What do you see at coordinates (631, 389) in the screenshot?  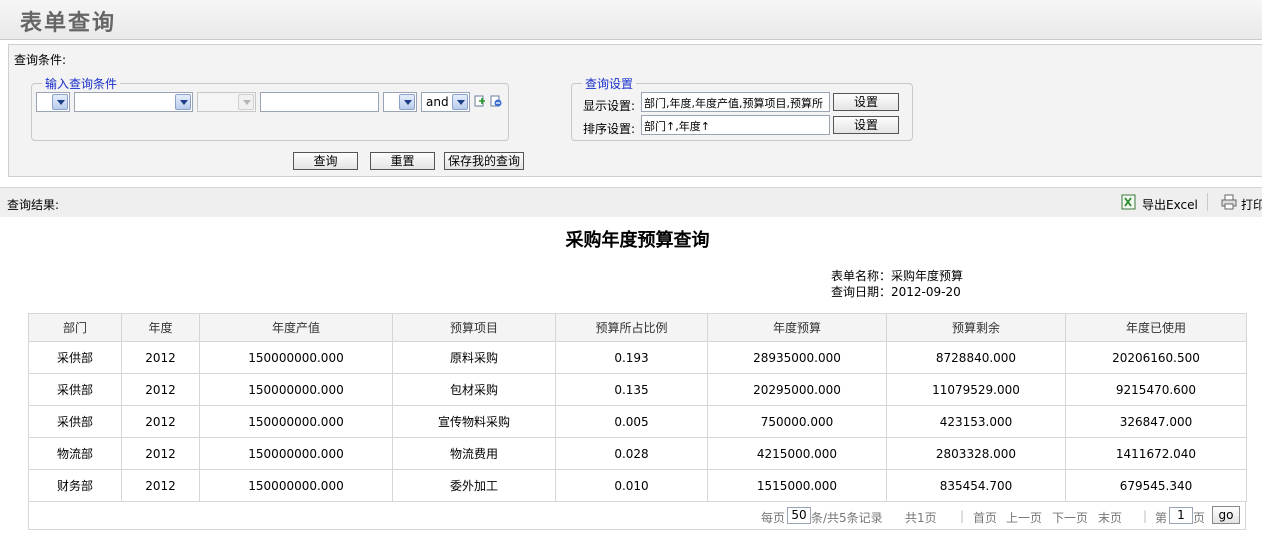 I see `table-cell: 0.135` at bounding box center [631, 389].